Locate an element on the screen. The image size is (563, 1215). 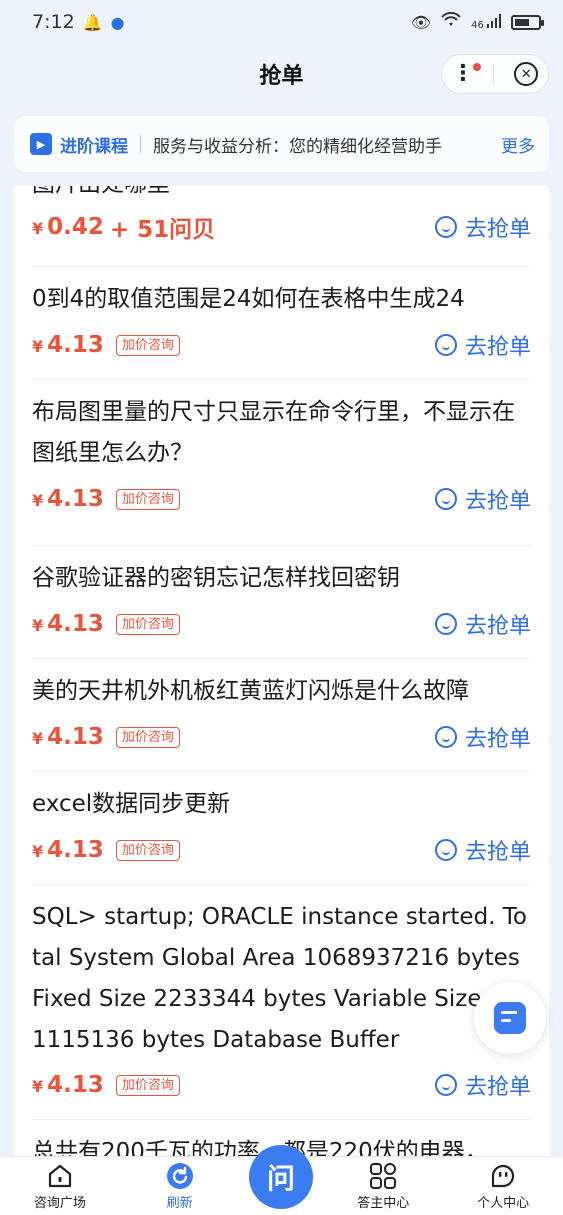
course-label: 进阶课程 is located at coordinates (94, 146).